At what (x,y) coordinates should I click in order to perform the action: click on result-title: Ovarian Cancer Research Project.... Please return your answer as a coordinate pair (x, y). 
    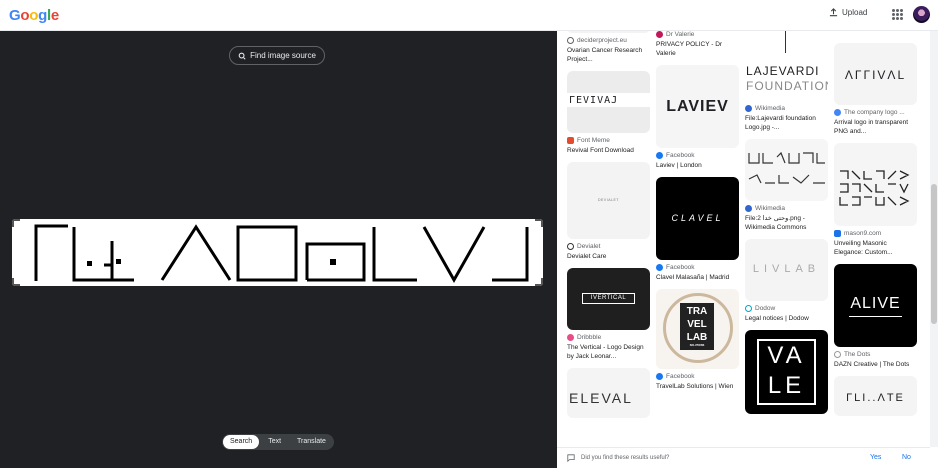
    Looking at the image, I should click on (608, 55).